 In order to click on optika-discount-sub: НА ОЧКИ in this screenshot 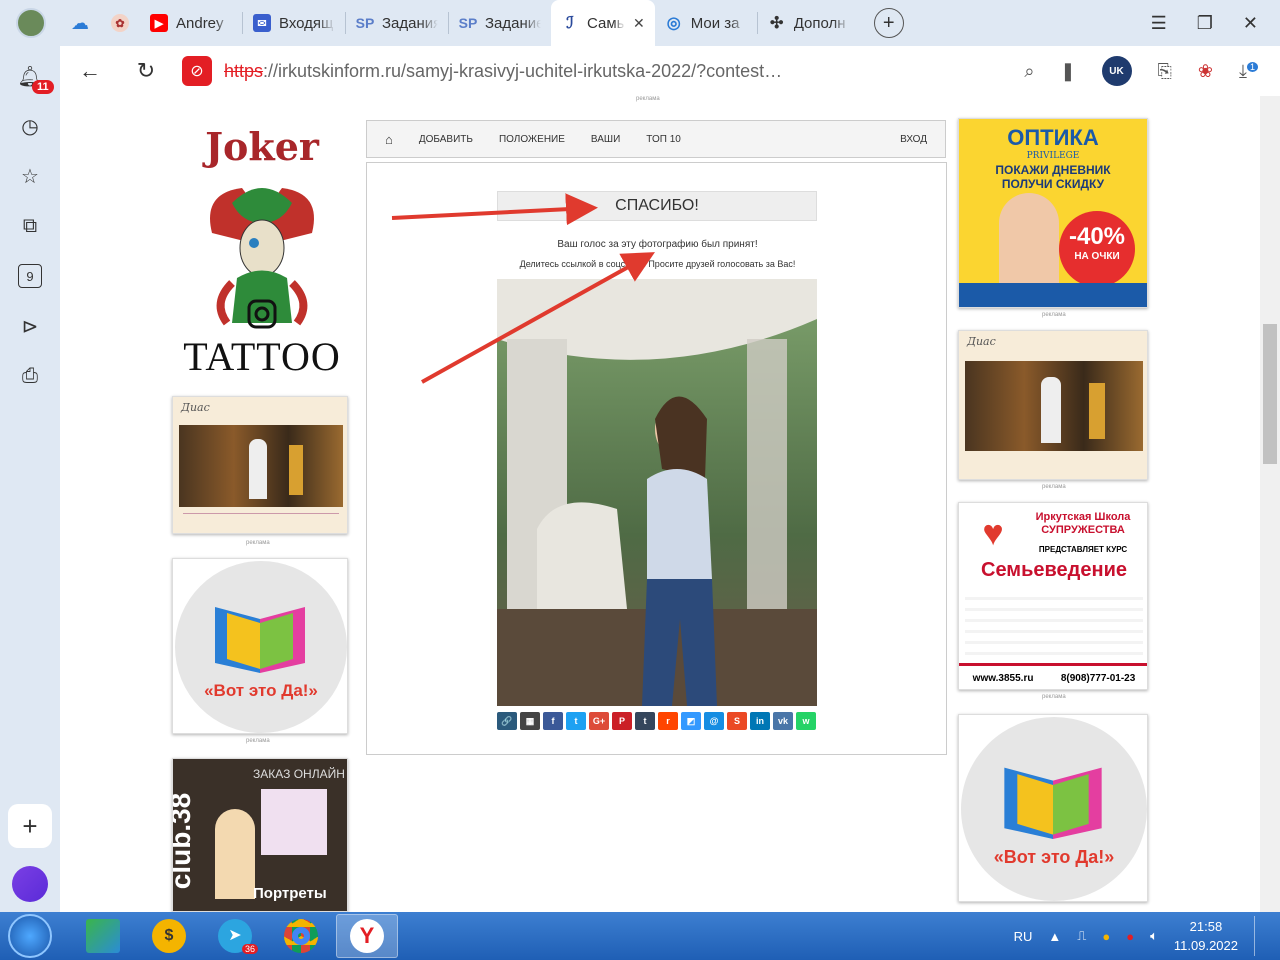, I will do `click(1097, 256)`.